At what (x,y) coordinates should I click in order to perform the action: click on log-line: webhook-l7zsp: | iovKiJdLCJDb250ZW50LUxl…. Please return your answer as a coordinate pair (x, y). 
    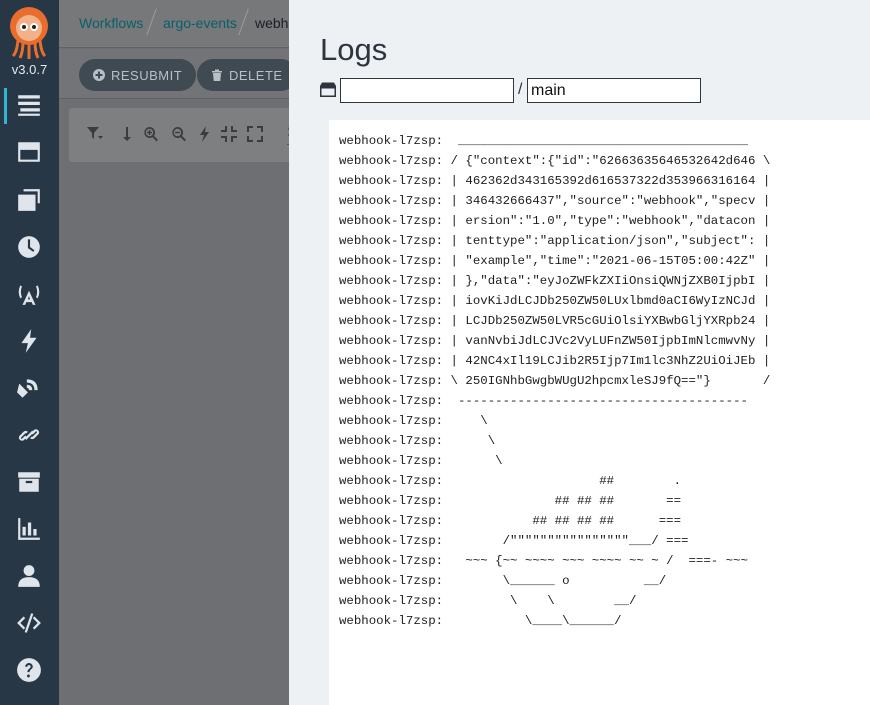
    Looking at the image, I should click on (555, 301).